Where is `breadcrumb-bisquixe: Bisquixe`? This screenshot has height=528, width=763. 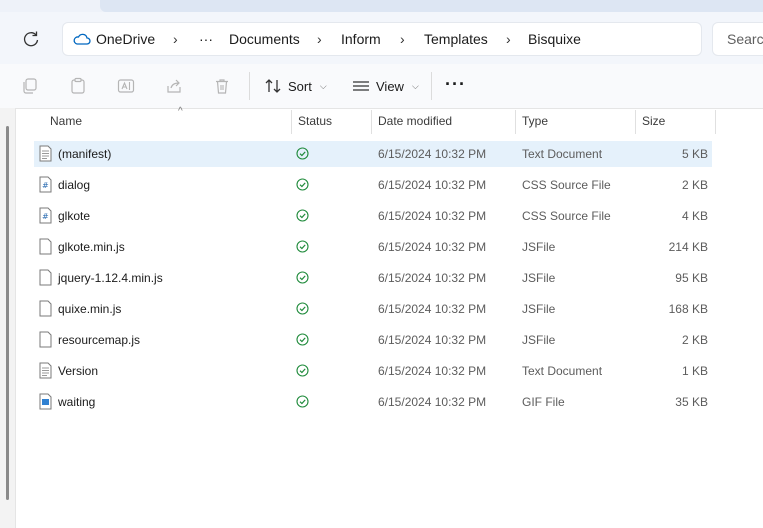
breadcrumb-bisquixe: Bisquixe is located at coordinates (554, 39).